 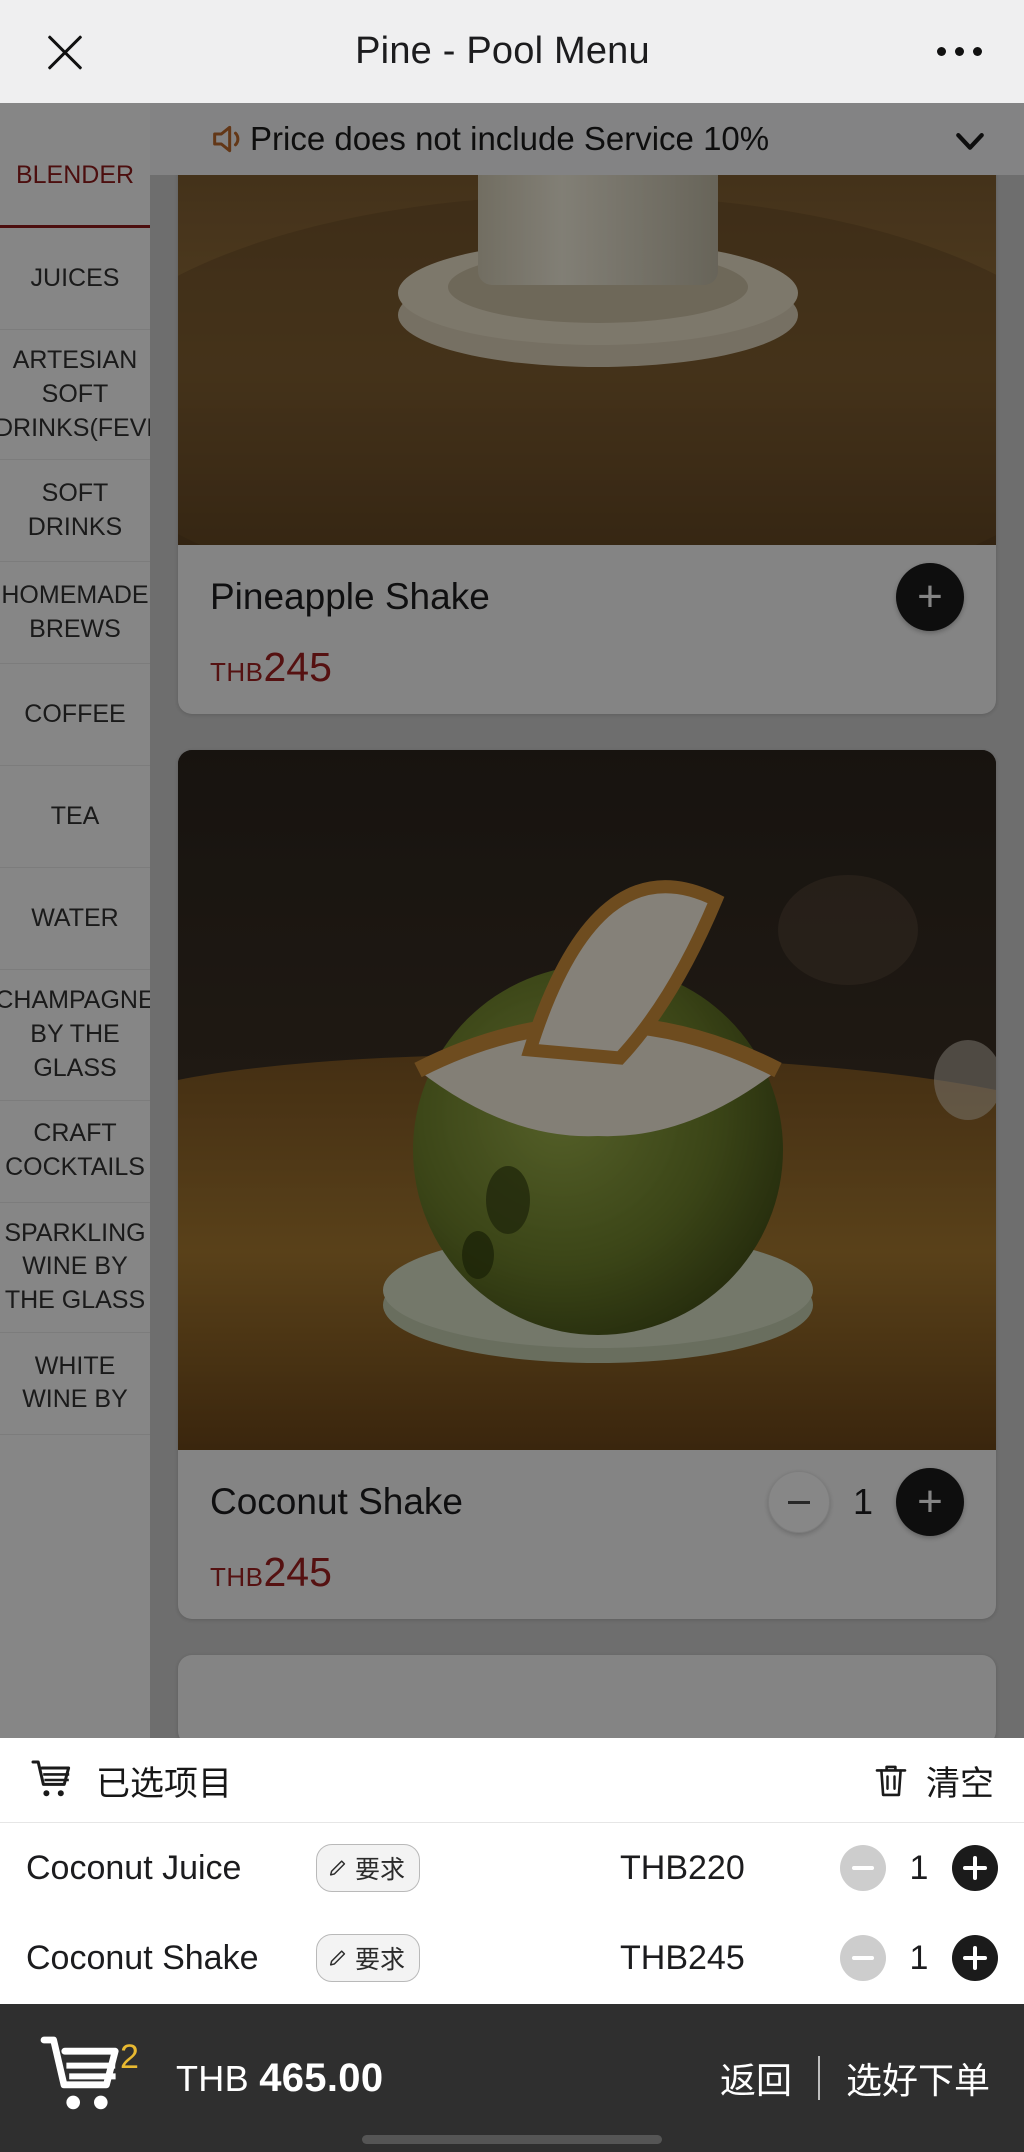 I want to click on service-notice-bar: Price does not include Service 10%, so click(x=512, y=139).